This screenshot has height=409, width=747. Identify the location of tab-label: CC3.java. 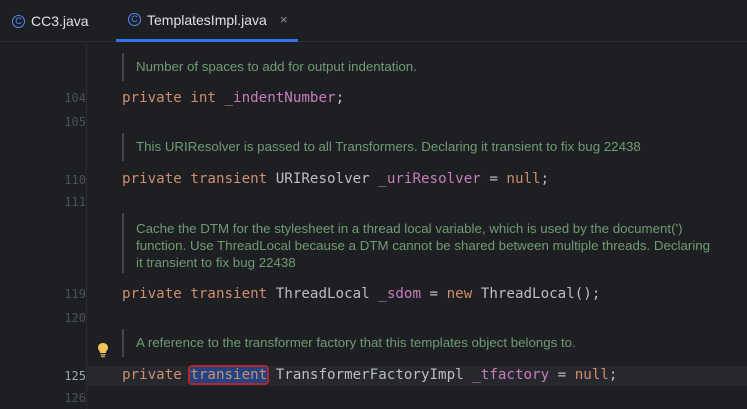
(60, 21).